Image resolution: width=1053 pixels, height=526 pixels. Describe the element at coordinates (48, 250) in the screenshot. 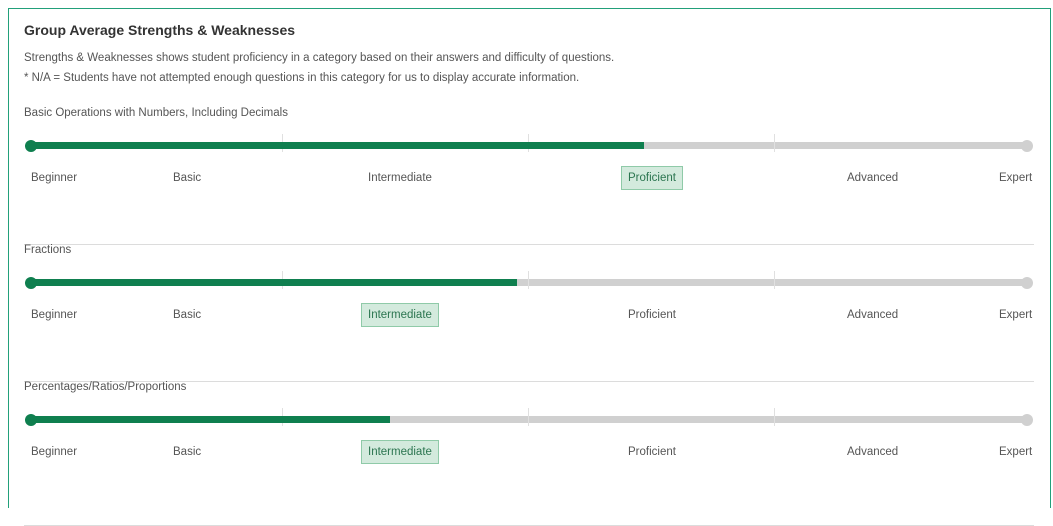

I see `category-name: Fractions` at that location.